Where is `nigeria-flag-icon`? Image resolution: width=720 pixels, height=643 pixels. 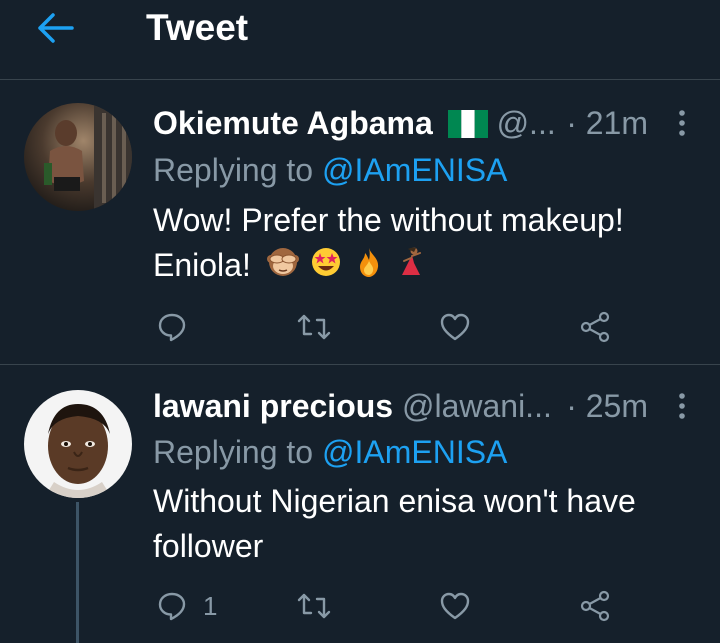
nigeria-flag-icon is located at coordinates (467, 124).